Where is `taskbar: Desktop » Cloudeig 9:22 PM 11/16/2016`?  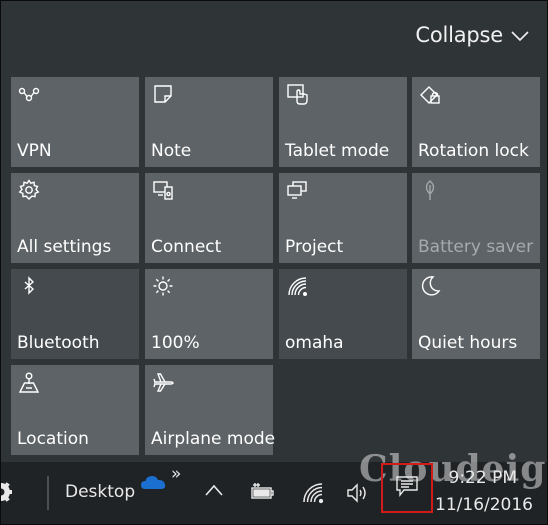
taskbar: Desktop » Cloudeig 9:22 PM 11/16/2016 is located at coordinates (274, 486).